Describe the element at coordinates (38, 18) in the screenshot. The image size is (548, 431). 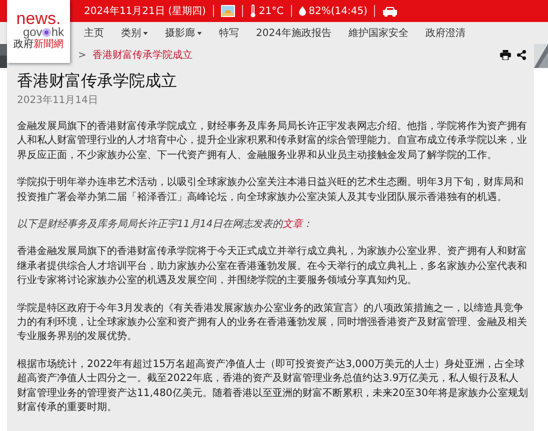
I see `logo-text: news.` at that location.